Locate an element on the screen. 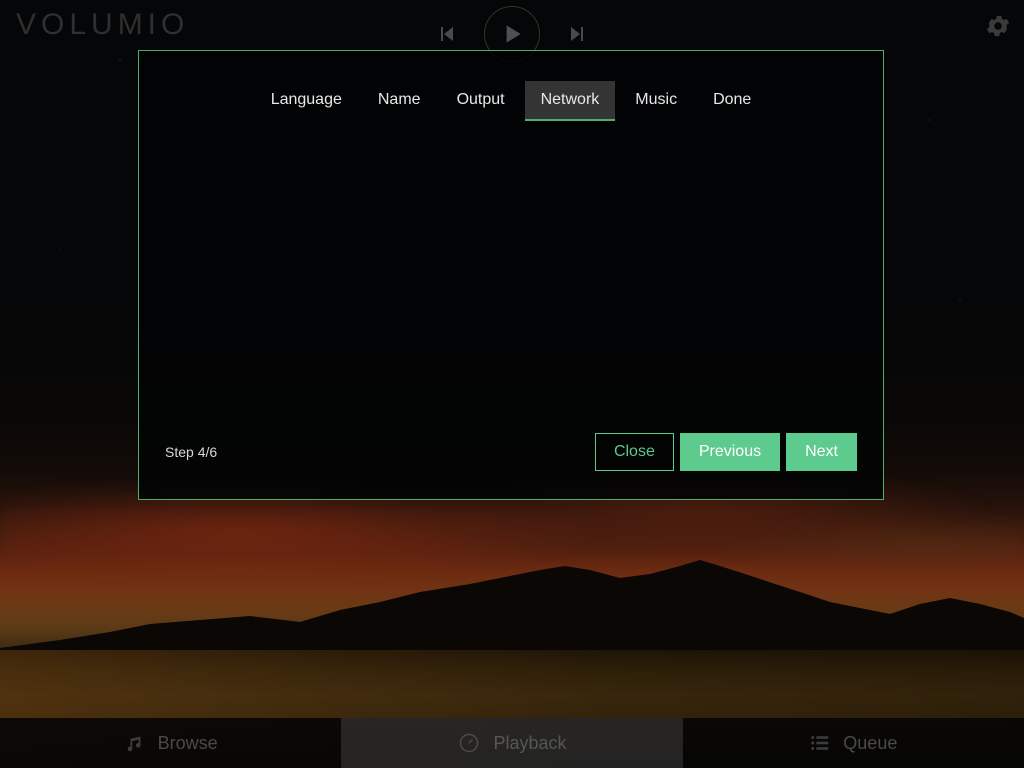 The width and height of the screenshot is (1024, 768). previous-button: Previous is located at coordinates (730, 452).